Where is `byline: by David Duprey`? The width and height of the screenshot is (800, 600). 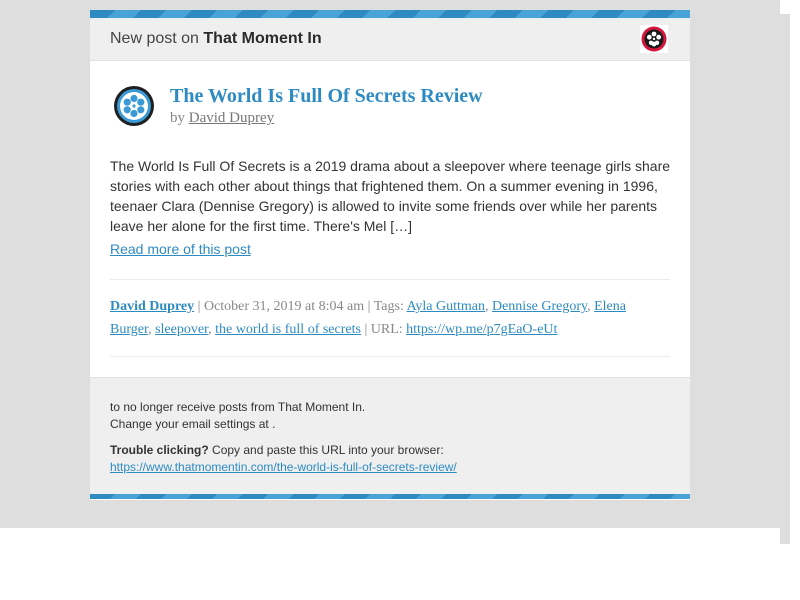
byline: by David Duprey is located at coordinates (222, 118).